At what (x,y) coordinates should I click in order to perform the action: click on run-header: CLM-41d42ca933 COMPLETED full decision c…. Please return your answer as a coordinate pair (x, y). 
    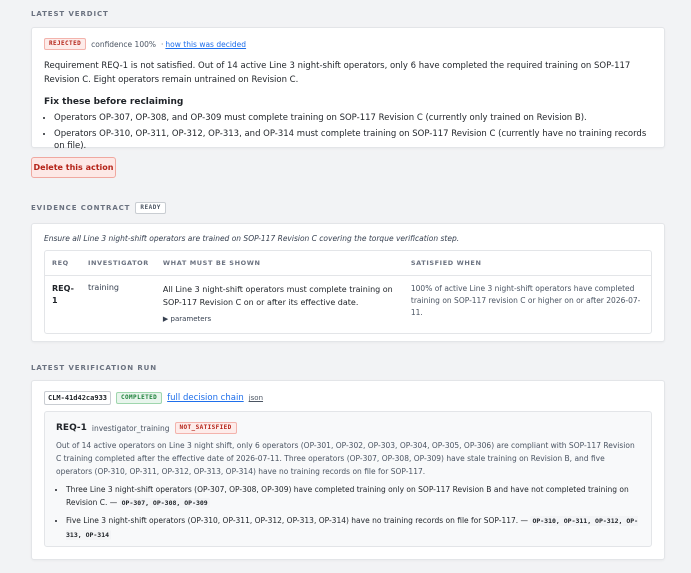
    Looking at the image, I should click on (348, 398).